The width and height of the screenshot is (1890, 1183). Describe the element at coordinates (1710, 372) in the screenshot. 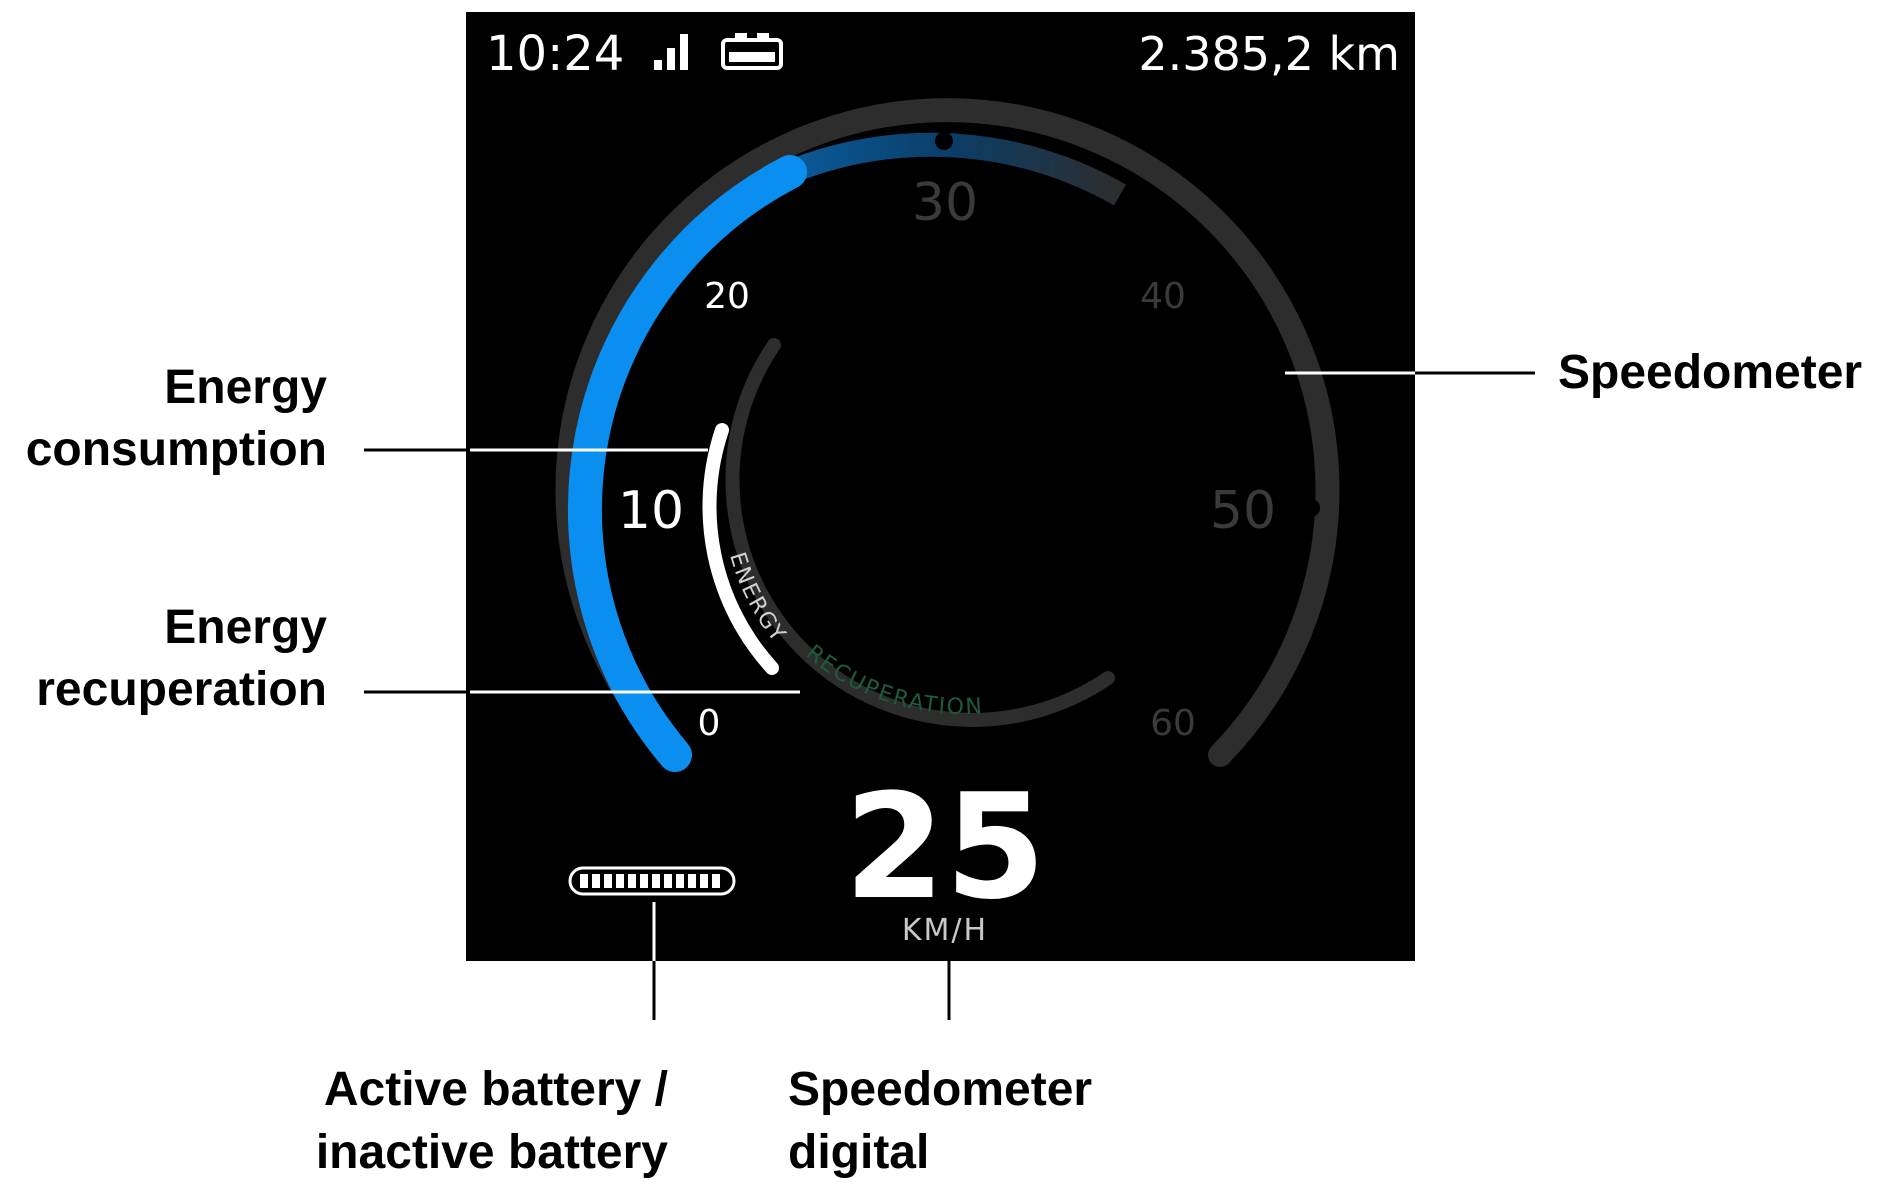

I see `callout-speedometer: Speedometer` at that location.